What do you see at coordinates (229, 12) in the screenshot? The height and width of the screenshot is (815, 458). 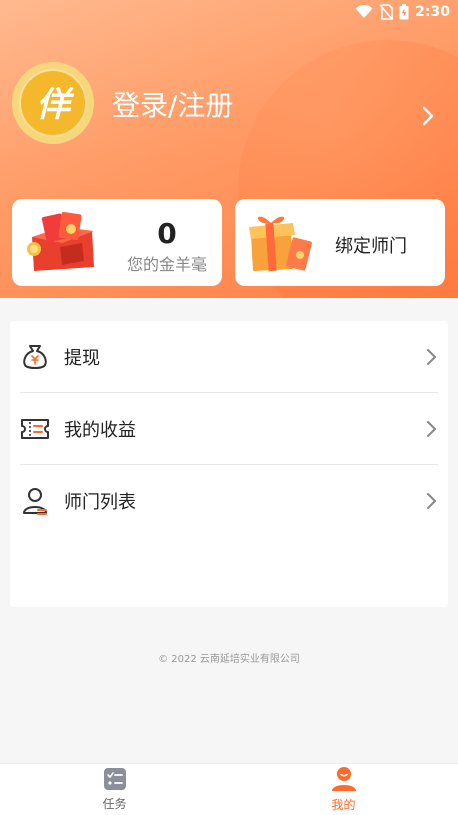 I see `status-bar: 2:30` at bounding box center [229, 12].